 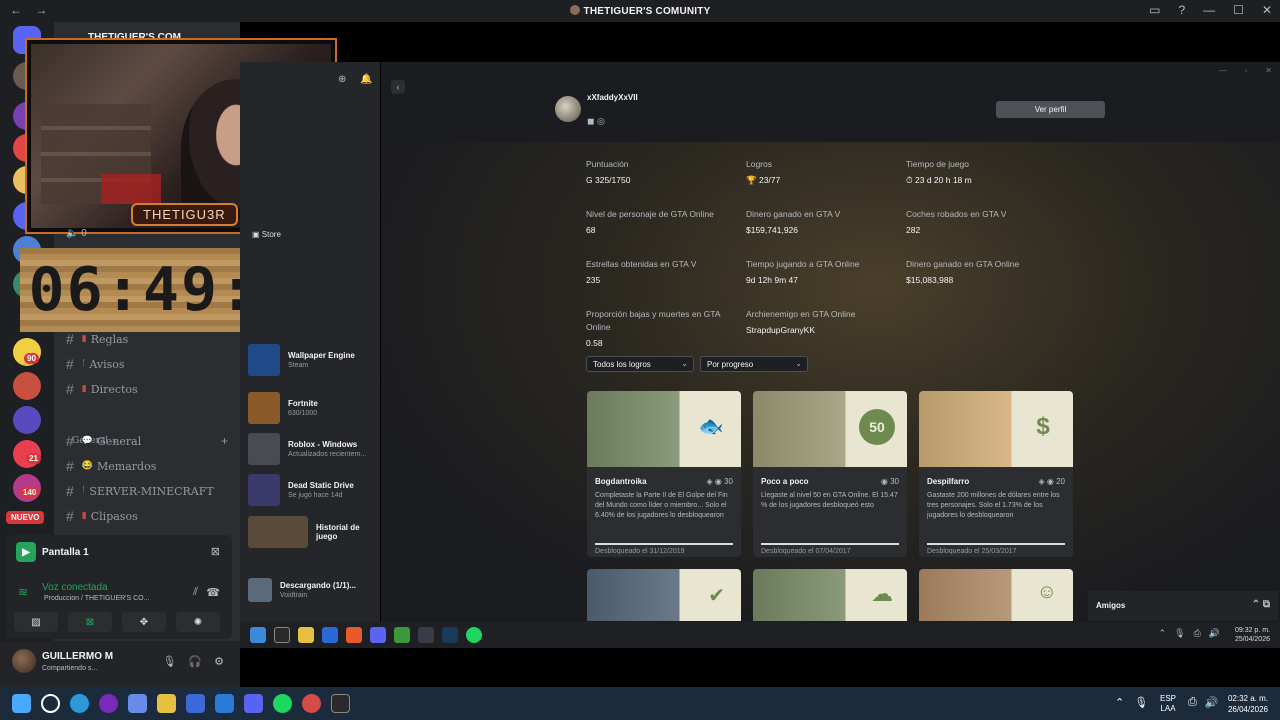 I want to click on download-status: Descargando (1/1)... Voidtrain, so click(x=302, y=590).